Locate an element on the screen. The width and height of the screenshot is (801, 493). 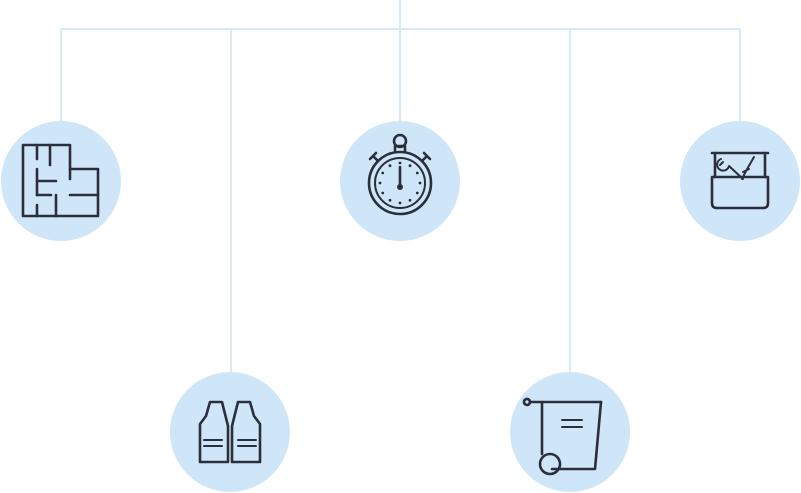
node-toolbox is located at coordinates (740, 181).